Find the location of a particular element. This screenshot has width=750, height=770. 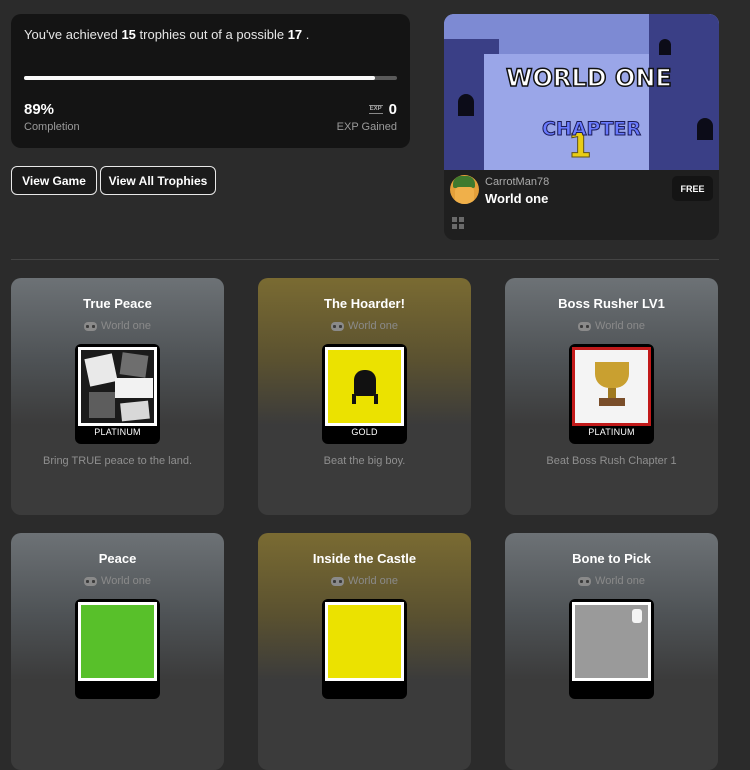

achieved-count: 15 is located at coordinates (128, 34).